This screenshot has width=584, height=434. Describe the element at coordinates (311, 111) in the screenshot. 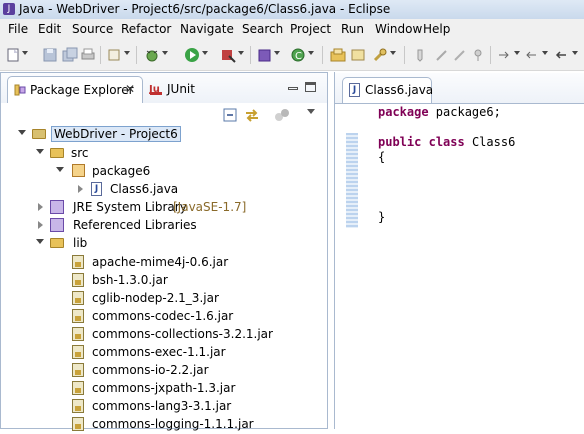

I see `view-menu-icon` at that location.